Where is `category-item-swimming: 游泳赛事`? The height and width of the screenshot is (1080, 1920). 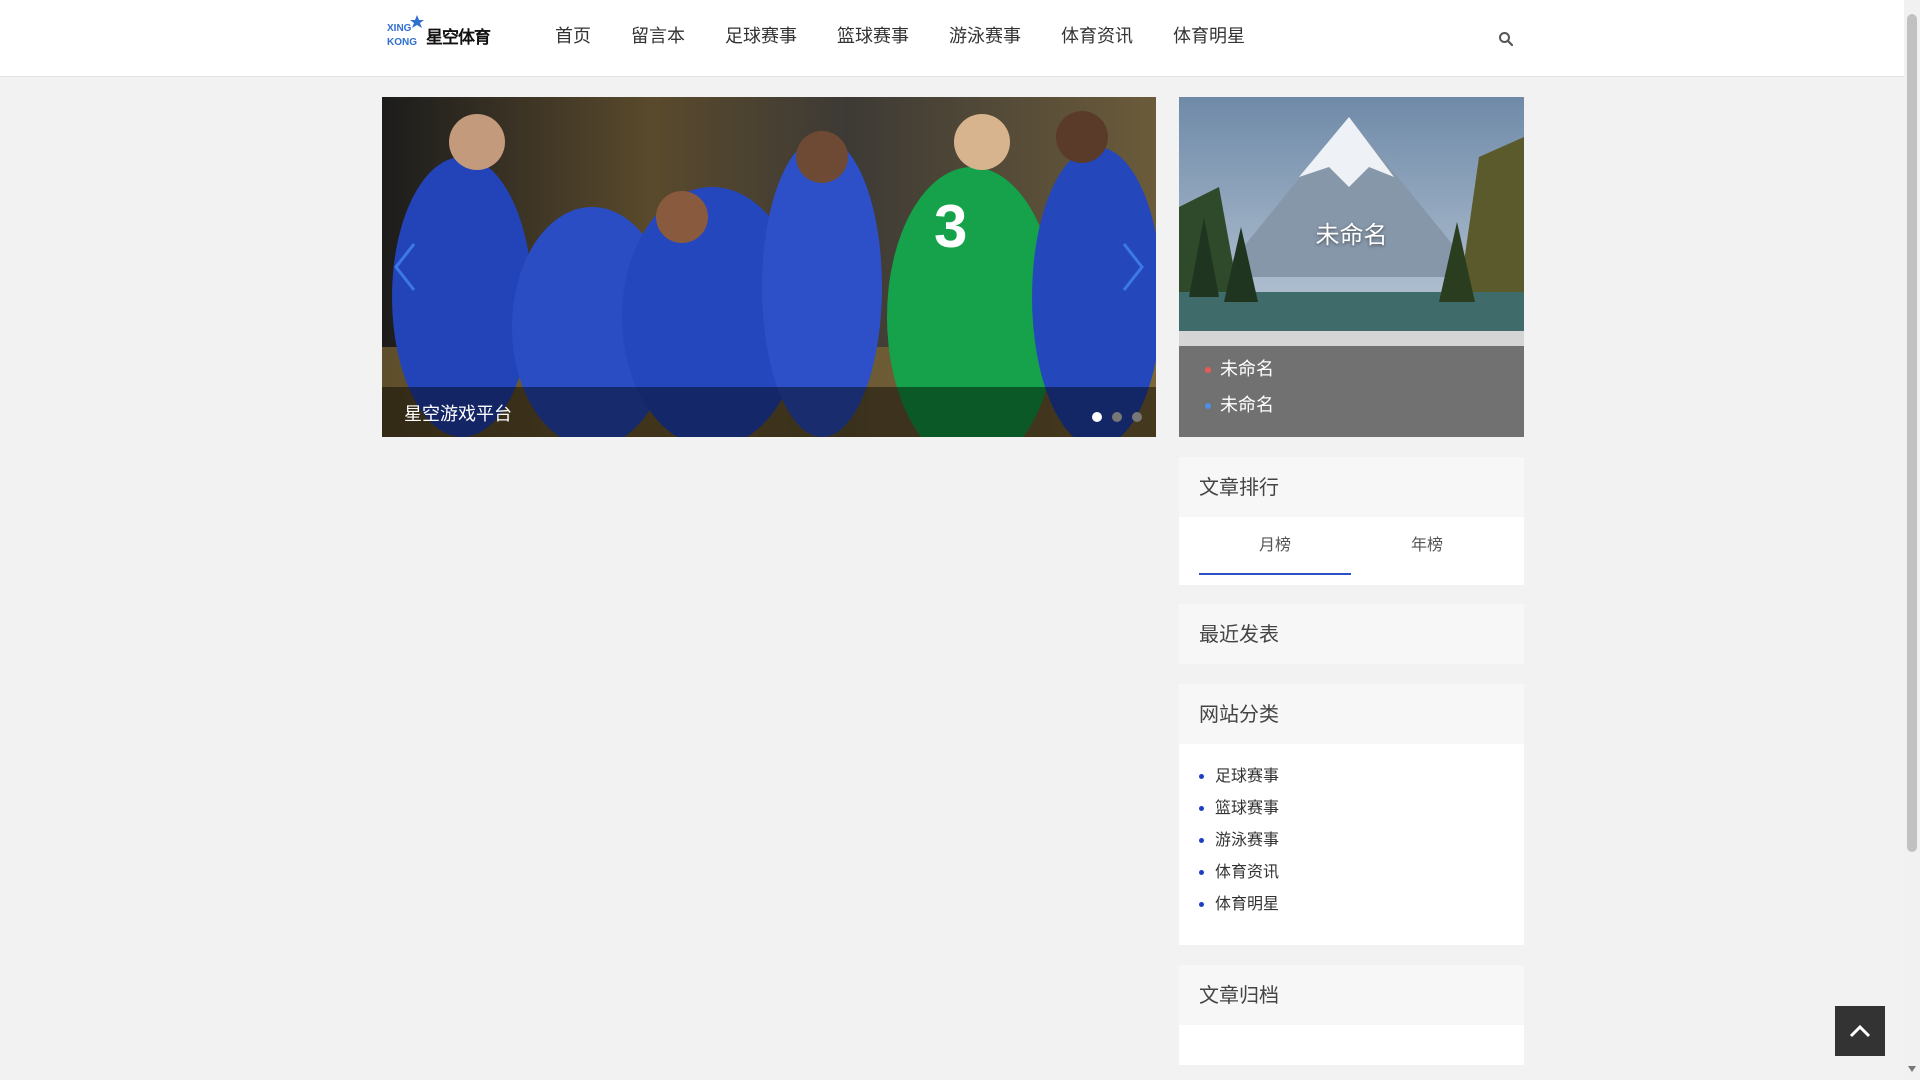
category-item-swimming: 游泳赛事 is located at coordinates (1351, 840).